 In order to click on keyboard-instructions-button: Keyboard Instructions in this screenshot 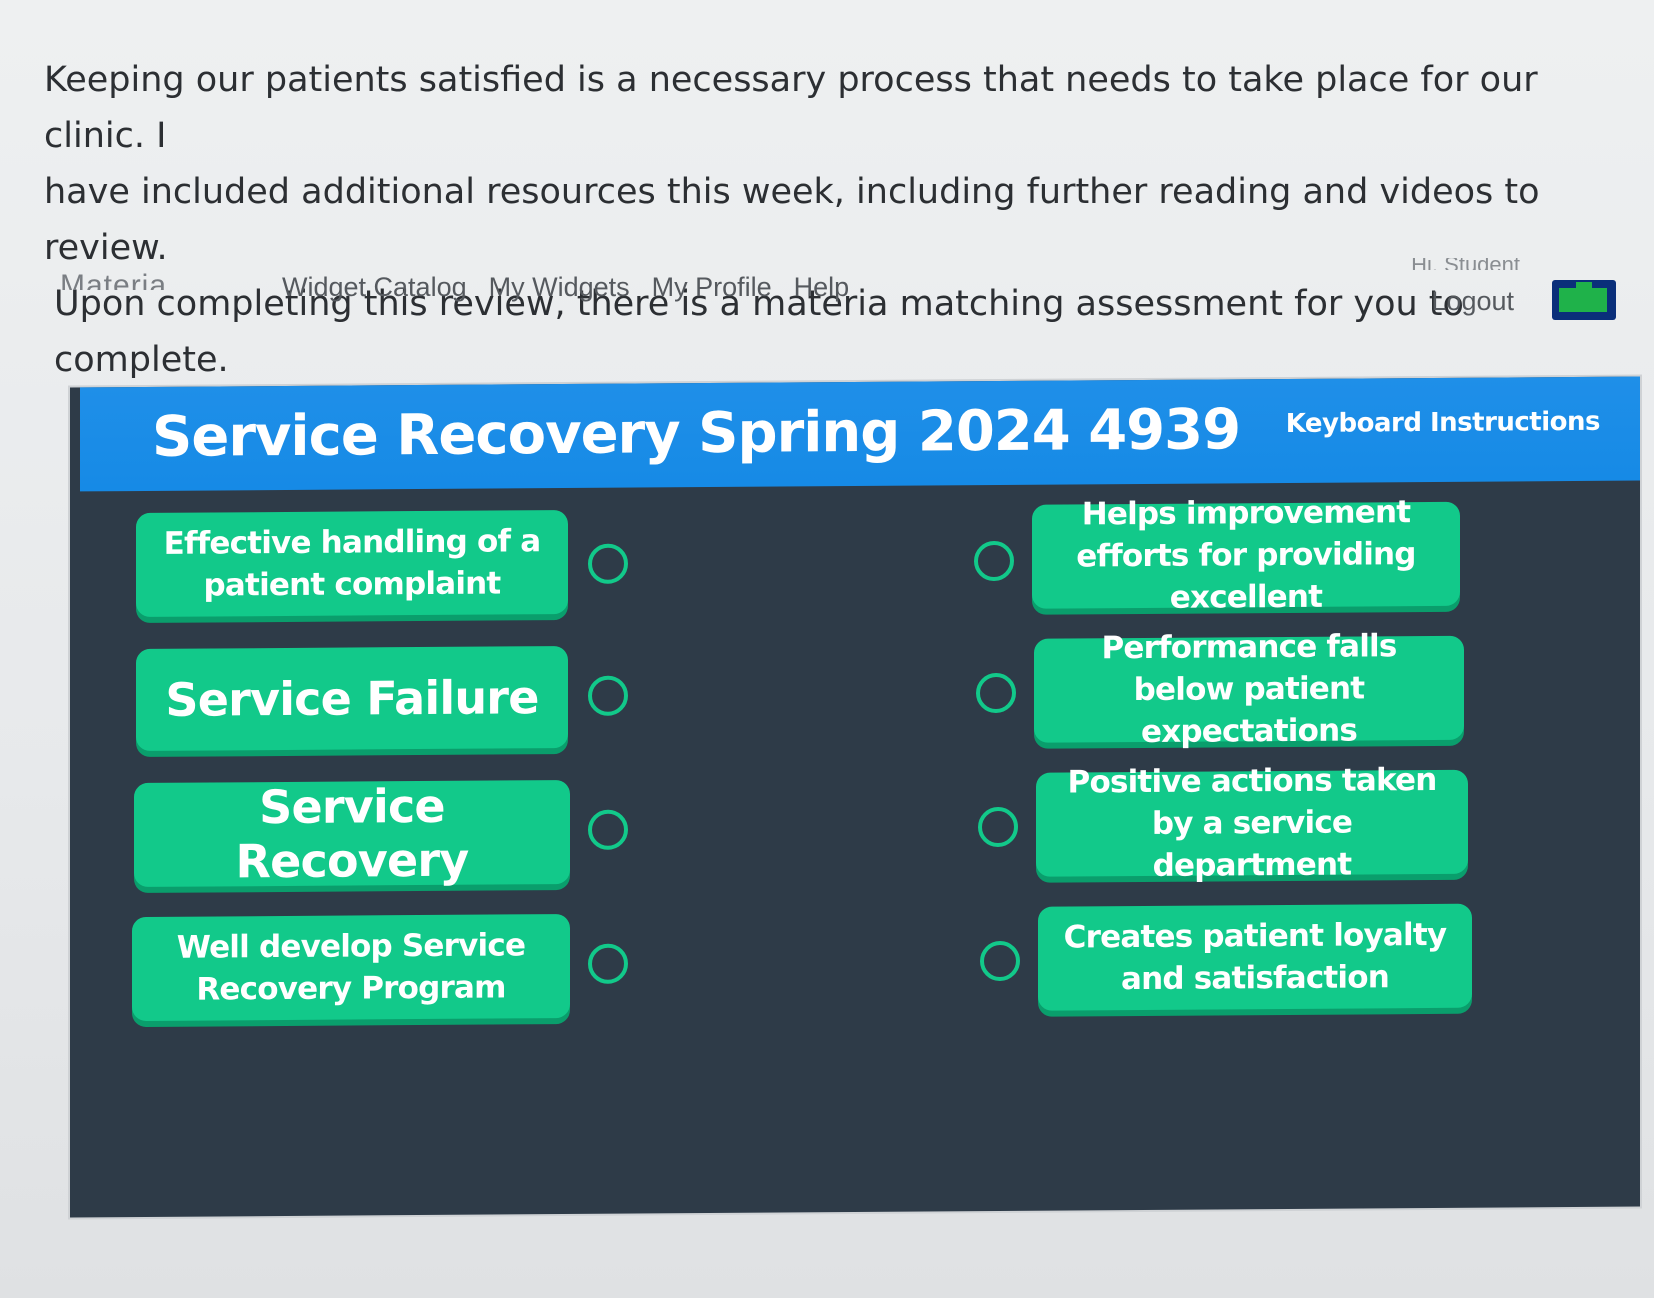, I will do `click(1443, 423)`.